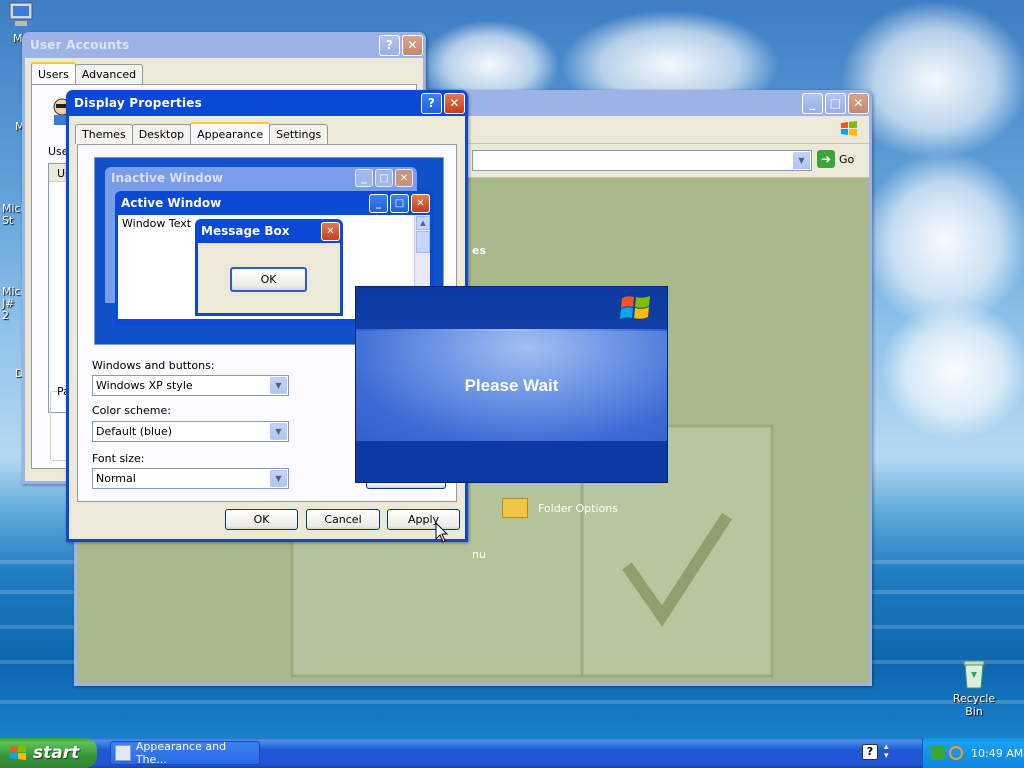  What do you see at coordinates (956, 753) in the screenshot?
I see `search-icon` at bounding box center [956, 753].